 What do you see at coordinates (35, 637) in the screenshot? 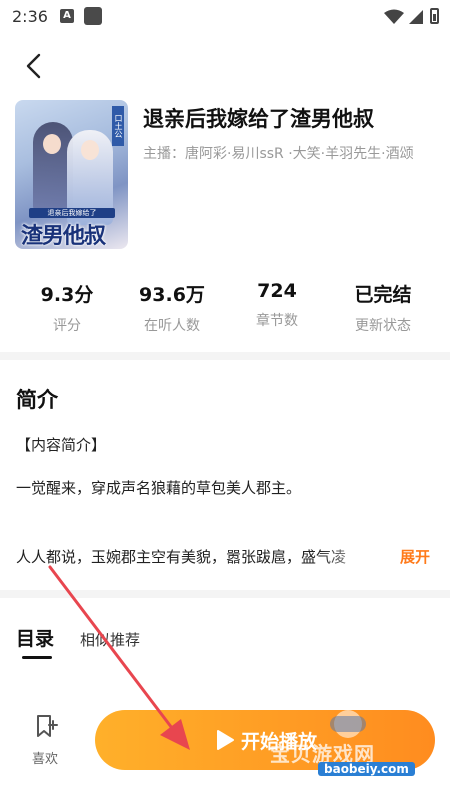
I see `tab-catalog: 目录` at bounding box center [35, 637].